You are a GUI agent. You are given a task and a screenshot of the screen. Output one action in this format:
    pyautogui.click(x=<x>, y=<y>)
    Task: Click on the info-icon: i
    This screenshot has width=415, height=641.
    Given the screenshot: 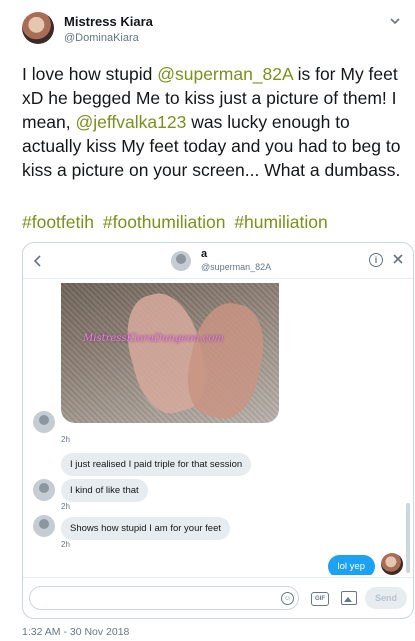 What is the action you would take?
    pyautogui.click(x=376, y=260)
    